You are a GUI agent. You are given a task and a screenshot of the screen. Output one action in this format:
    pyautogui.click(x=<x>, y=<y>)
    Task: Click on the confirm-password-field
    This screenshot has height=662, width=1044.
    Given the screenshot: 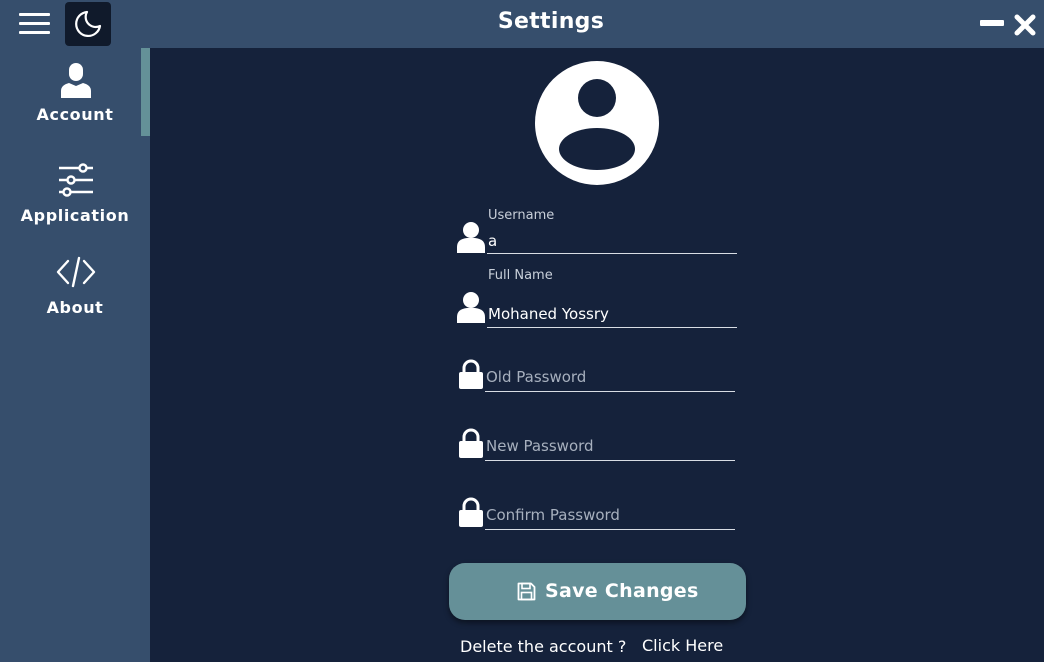 What is the action you would take?
    pyautogui.click(x=597, y=514)
    